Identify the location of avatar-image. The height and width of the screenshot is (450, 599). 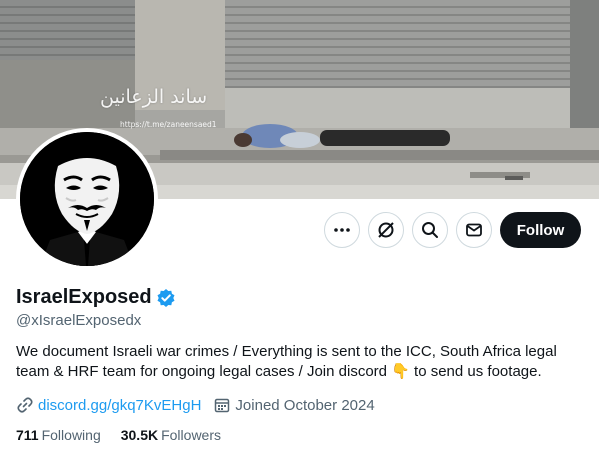
(87, 199).